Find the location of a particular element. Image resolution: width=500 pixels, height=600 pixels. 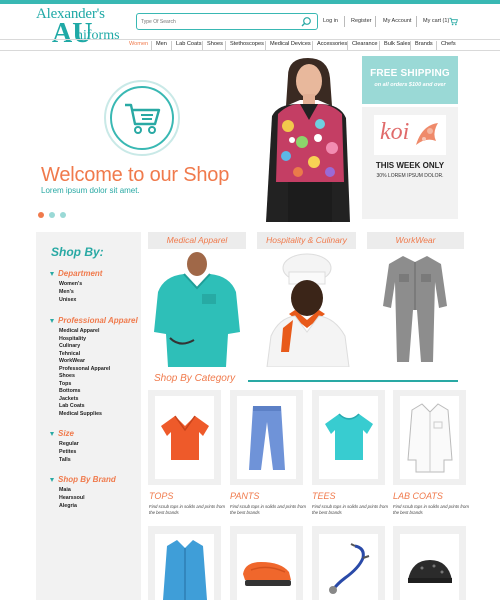

this-week-text: THIS WEEK ONLY is located at coordinates (410, 165).